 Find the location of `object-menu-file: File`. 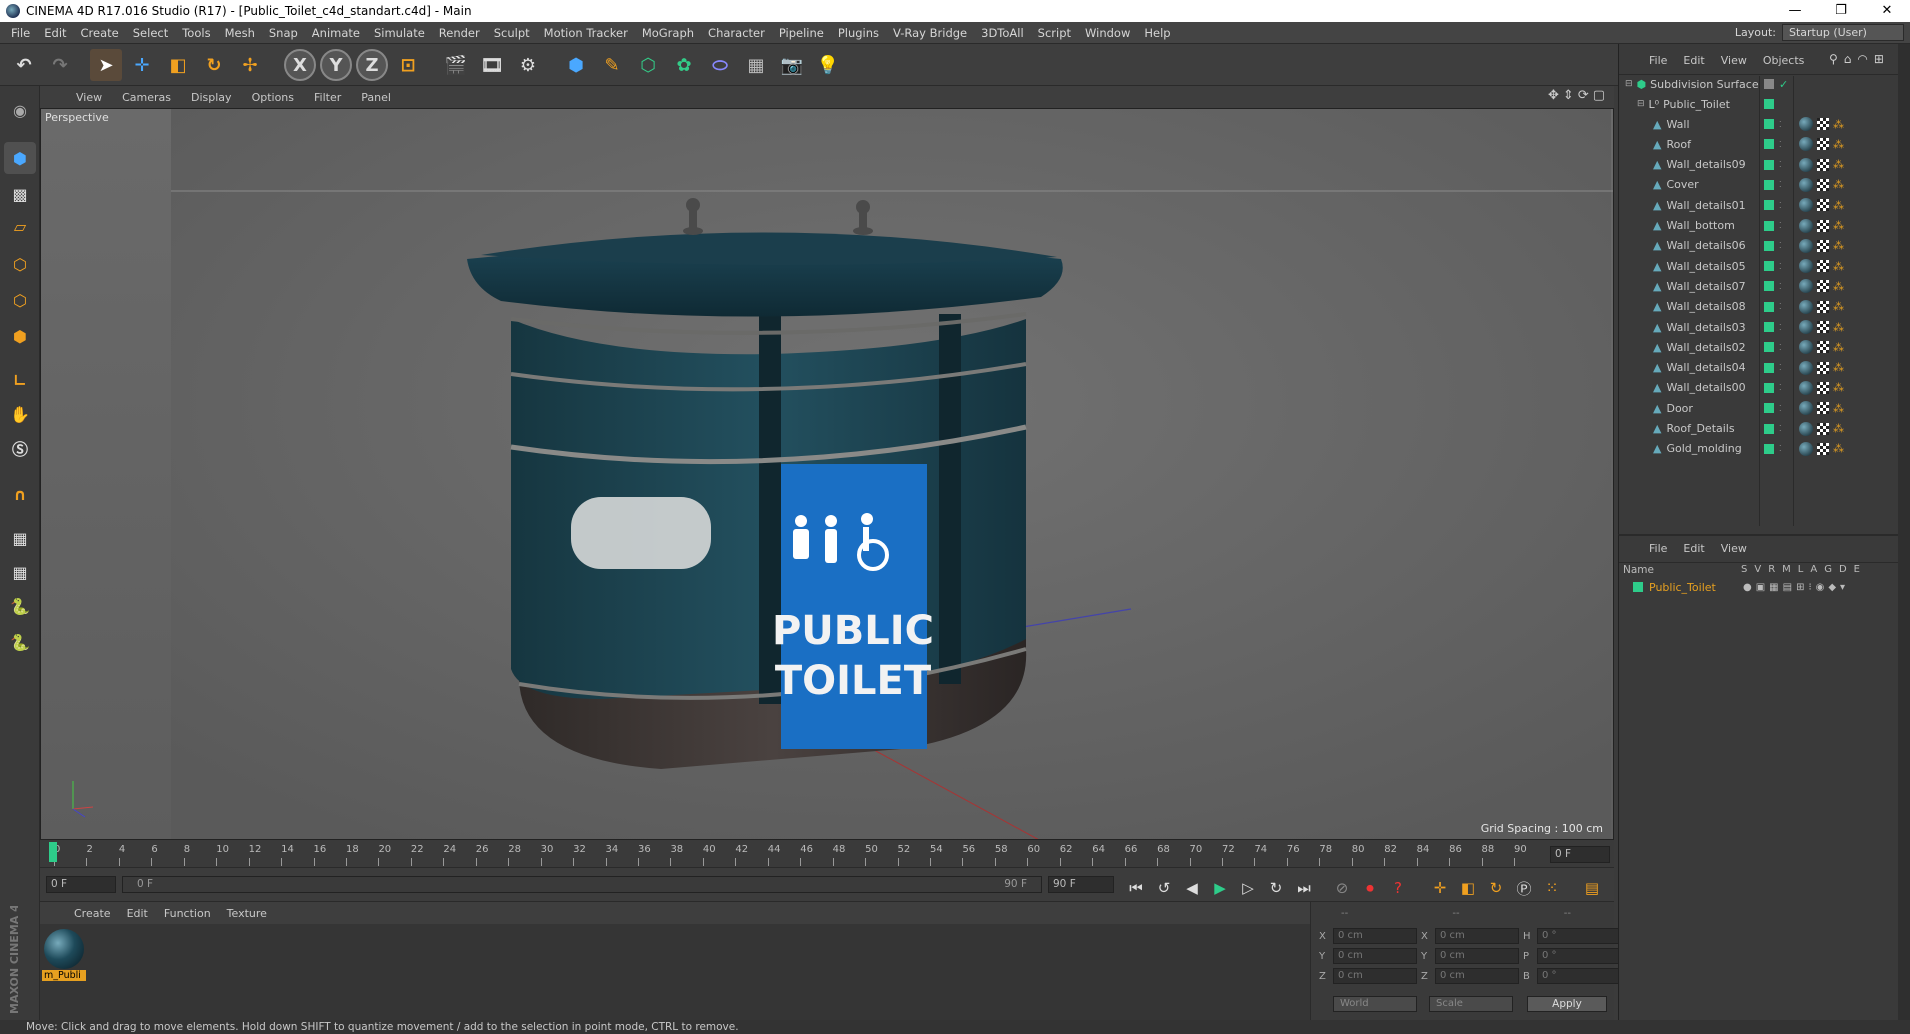

object-menu-file: File is located at coordinates (1658, 60).